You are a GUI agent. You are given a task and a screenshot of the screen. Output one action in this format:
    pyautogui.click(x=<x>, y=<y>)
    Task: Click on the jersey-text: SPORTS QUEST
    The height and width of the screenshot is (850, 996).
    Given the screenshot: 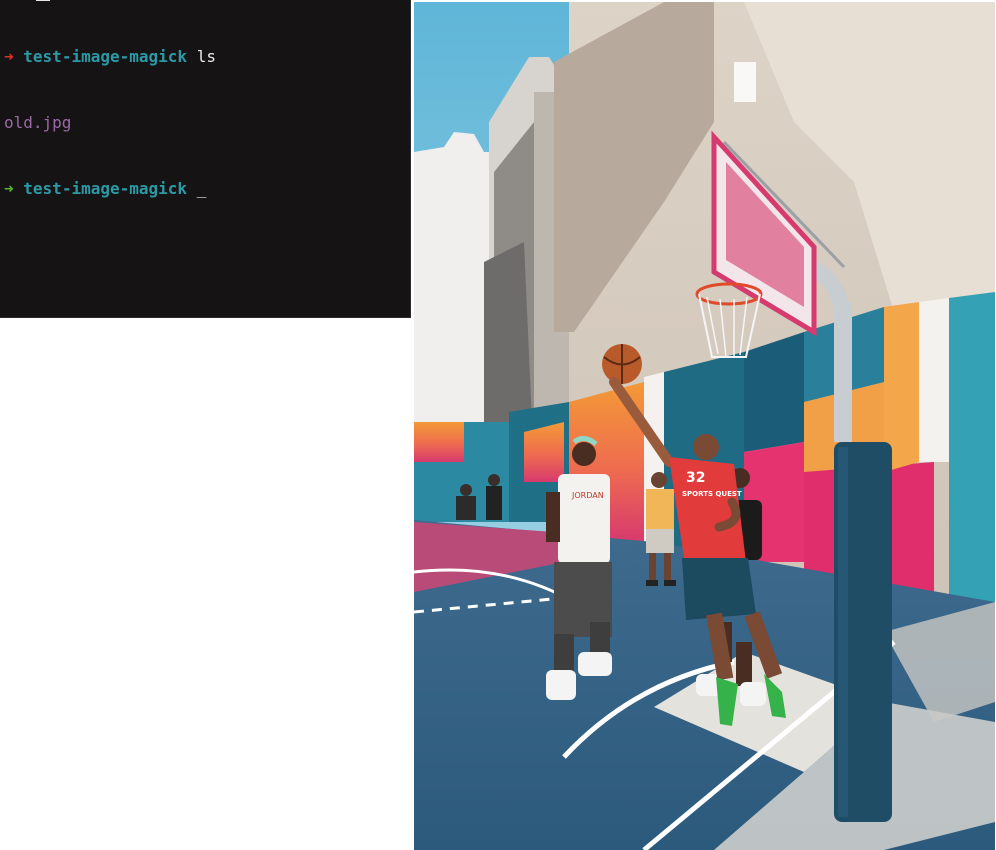 What is the action you would take?
    pyautogui.click(x=712, y=494)
    